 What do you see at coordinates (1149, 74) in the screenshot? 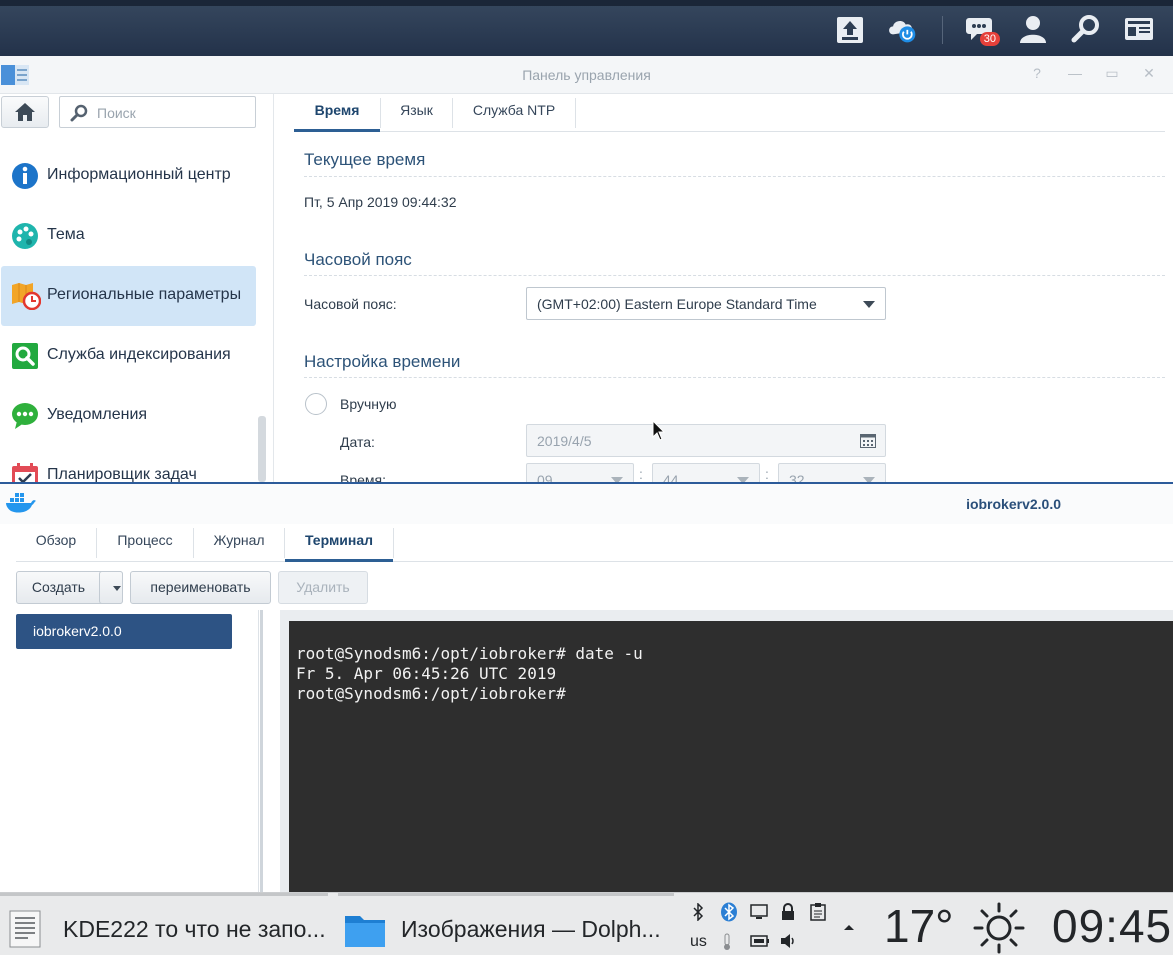
I see `close-button: ✕` at bounding box center [1149, 74].